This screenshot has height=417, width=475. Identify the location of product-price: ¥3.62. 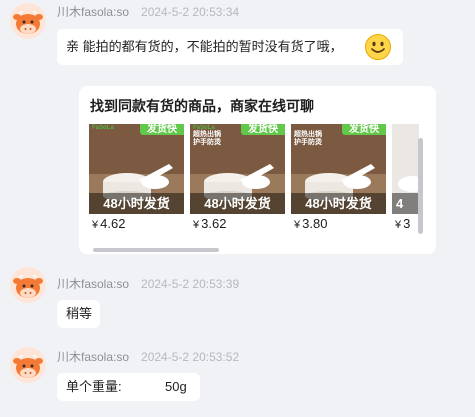
(209, 223).